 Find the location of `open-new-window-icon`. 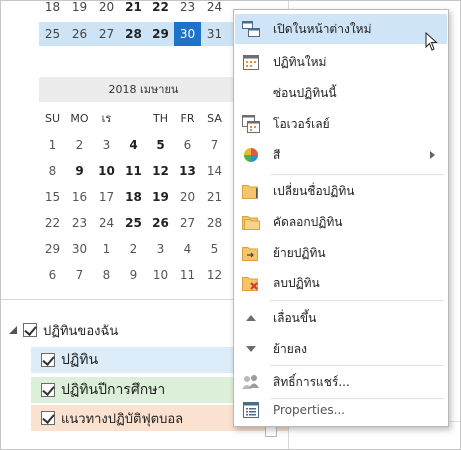

open-new-window-icon is located at coordinates (251, 29).